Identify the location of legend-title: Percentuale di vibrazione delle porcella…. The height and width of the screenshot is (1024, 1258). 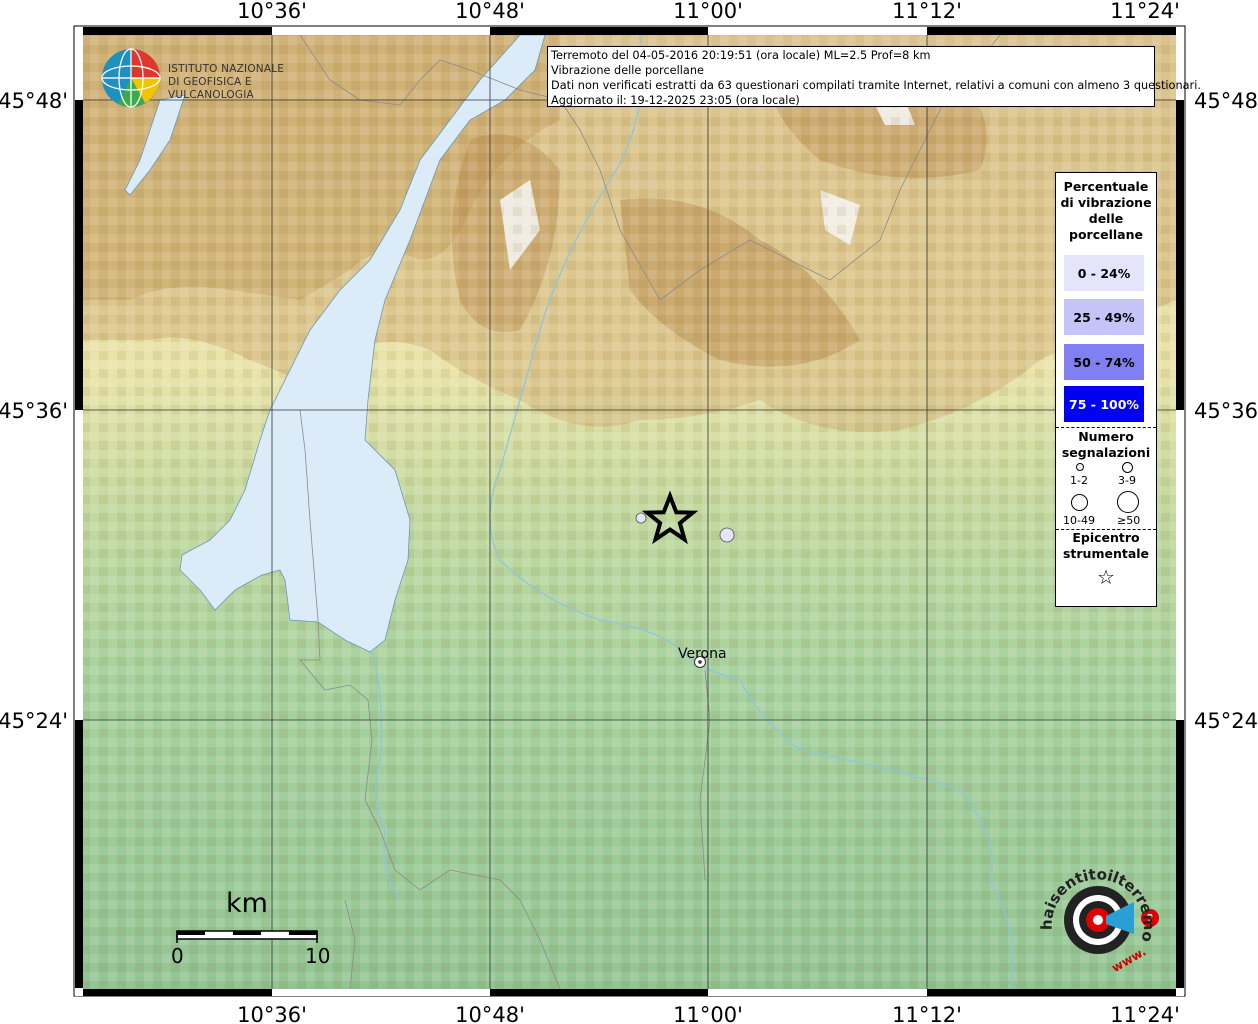
(1106, 210).